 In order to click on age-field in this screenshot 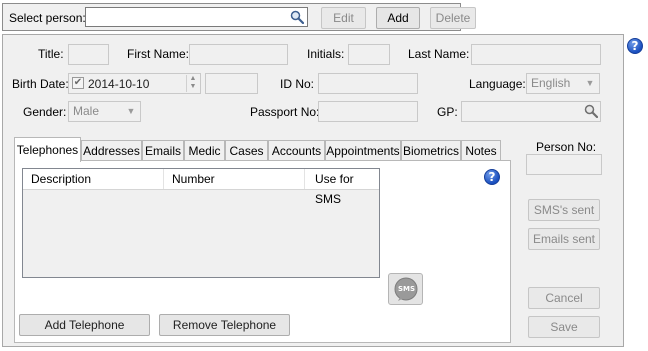, I will do `click(231, 83)`.